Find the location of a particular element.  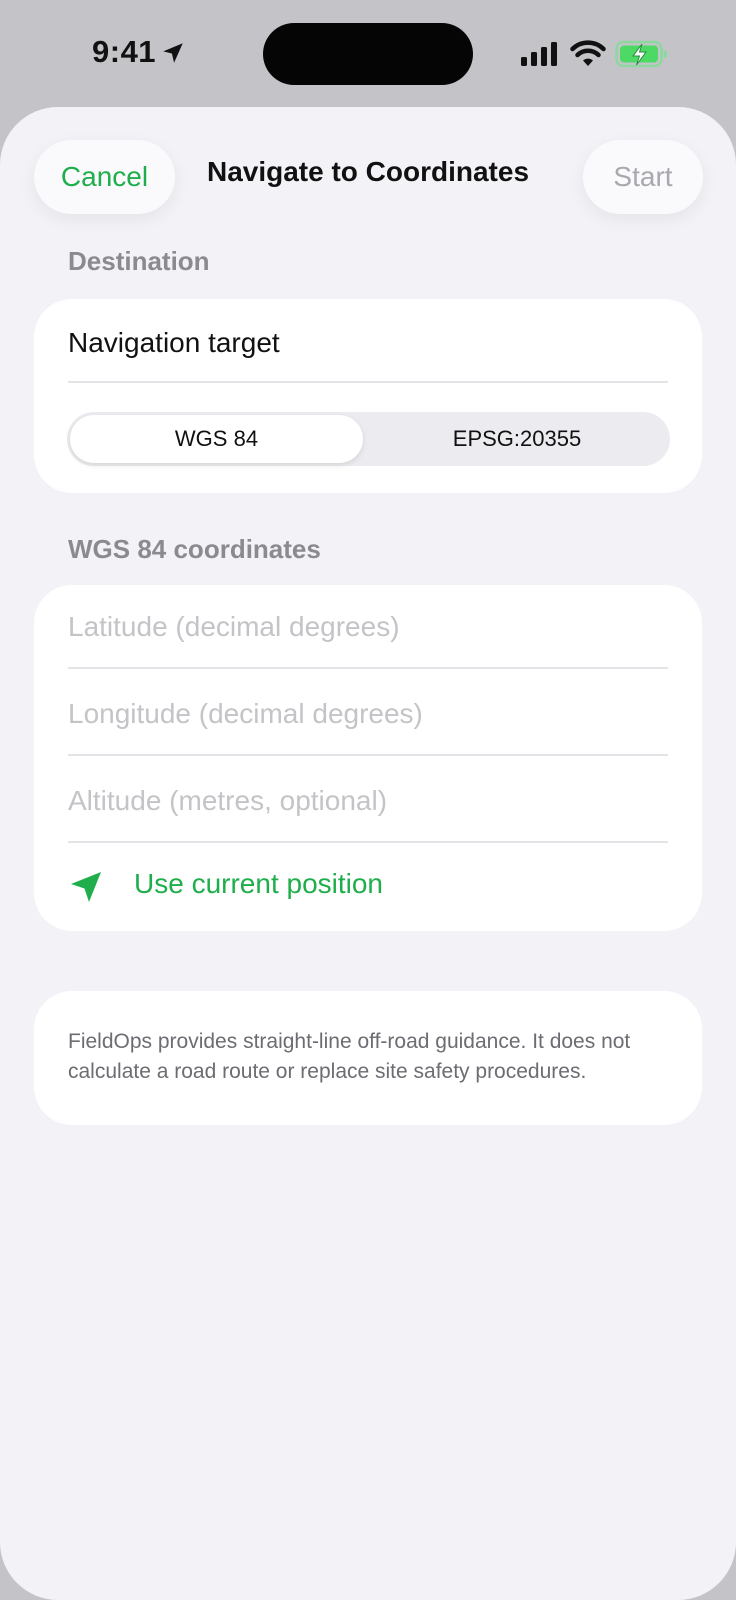

coordinates-section-header: WGS 84 coordinates is located at coordinates (194, 549).